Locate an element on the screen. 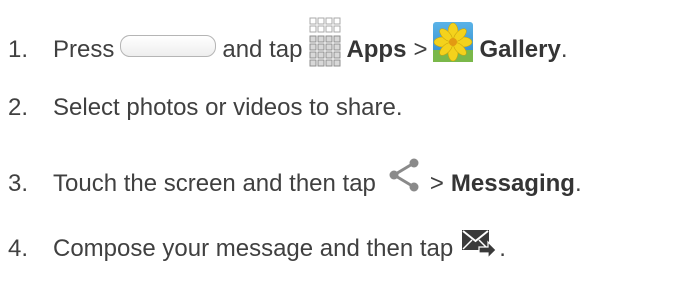 Image resolution: width=680 pixels, height=289 pixels. step-text: and tap is located at coordinates (262, 49).